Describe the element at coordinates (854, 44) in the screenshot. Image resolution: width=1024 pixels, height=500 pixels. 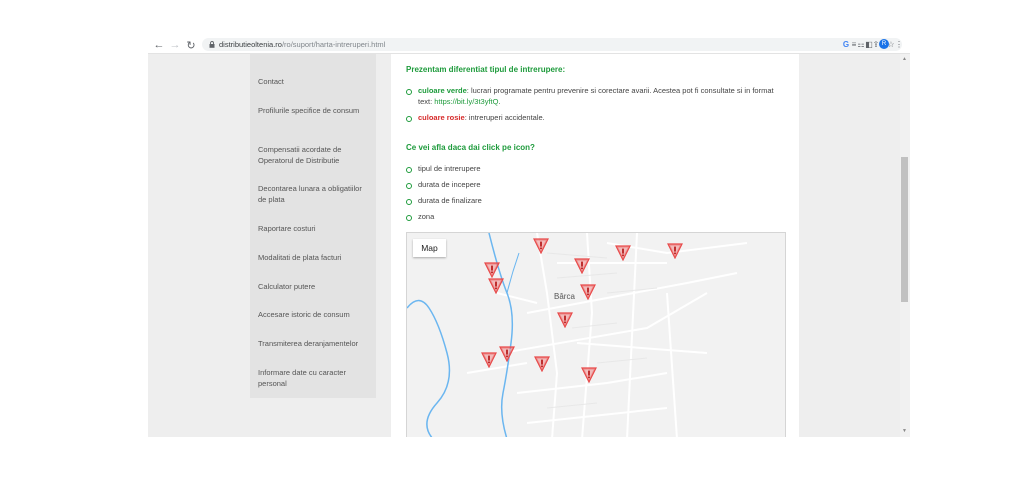
I see `reading-list-icon: ≡` at that location.